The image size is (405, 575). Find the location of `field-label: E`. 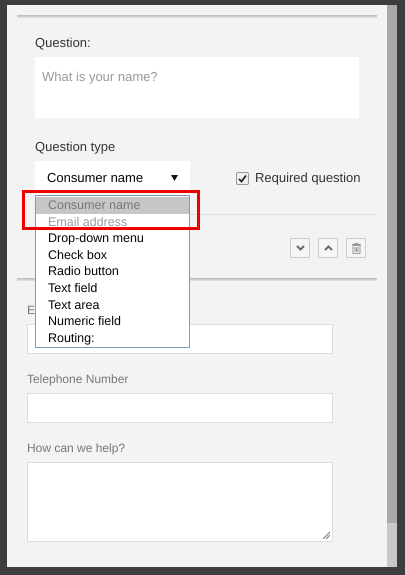

field-label: E is located at coordinates (31, 310).